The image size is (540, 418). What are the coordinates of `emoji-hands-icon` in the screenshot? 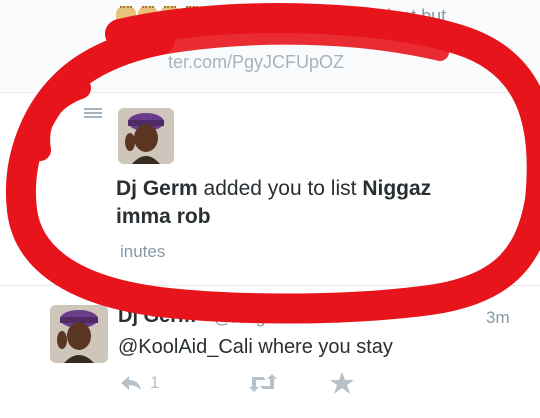 It's located at (160, 14).